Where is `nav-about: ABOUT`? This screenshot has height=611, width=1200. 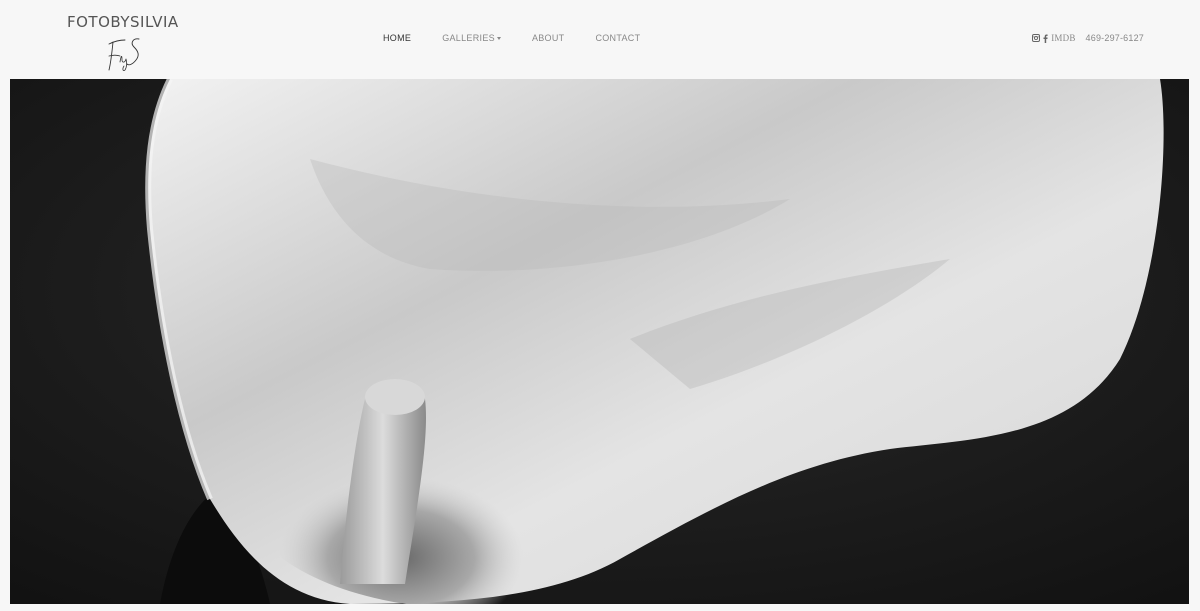
nav-about: ABOUT is located at coordinates (548, 38).